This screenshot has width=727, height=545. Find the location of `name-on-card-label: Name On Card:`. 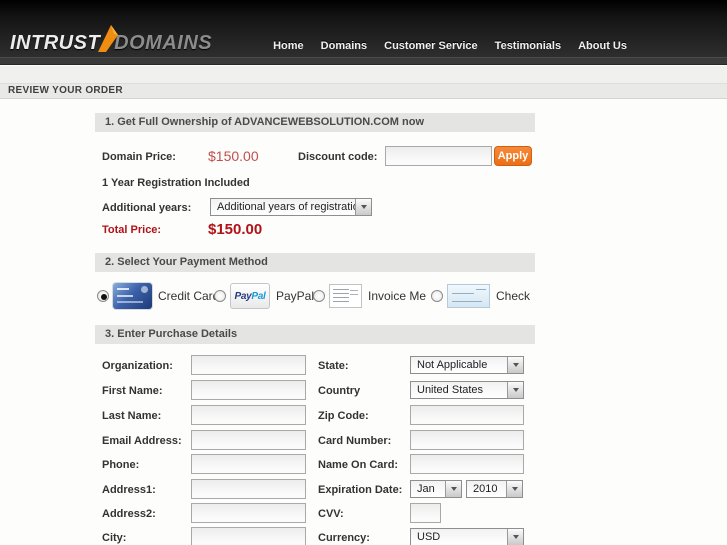

name-on-card-label: Name On Card: is located at coordinates (358, 465).